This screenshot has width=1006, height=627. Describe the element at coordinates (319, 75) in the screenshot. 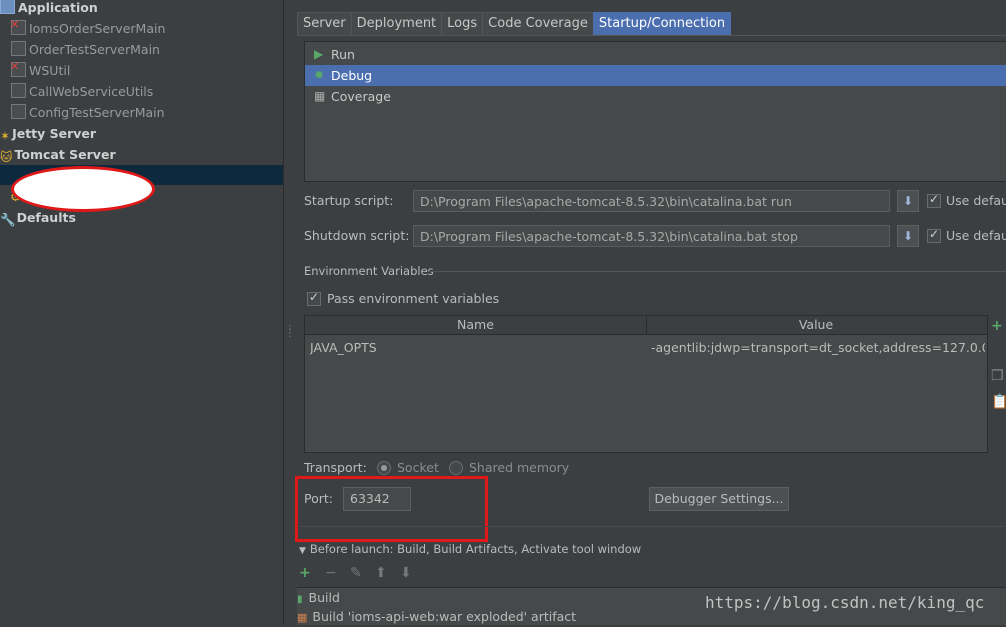

I see `debug-icon: ✹` at that location.